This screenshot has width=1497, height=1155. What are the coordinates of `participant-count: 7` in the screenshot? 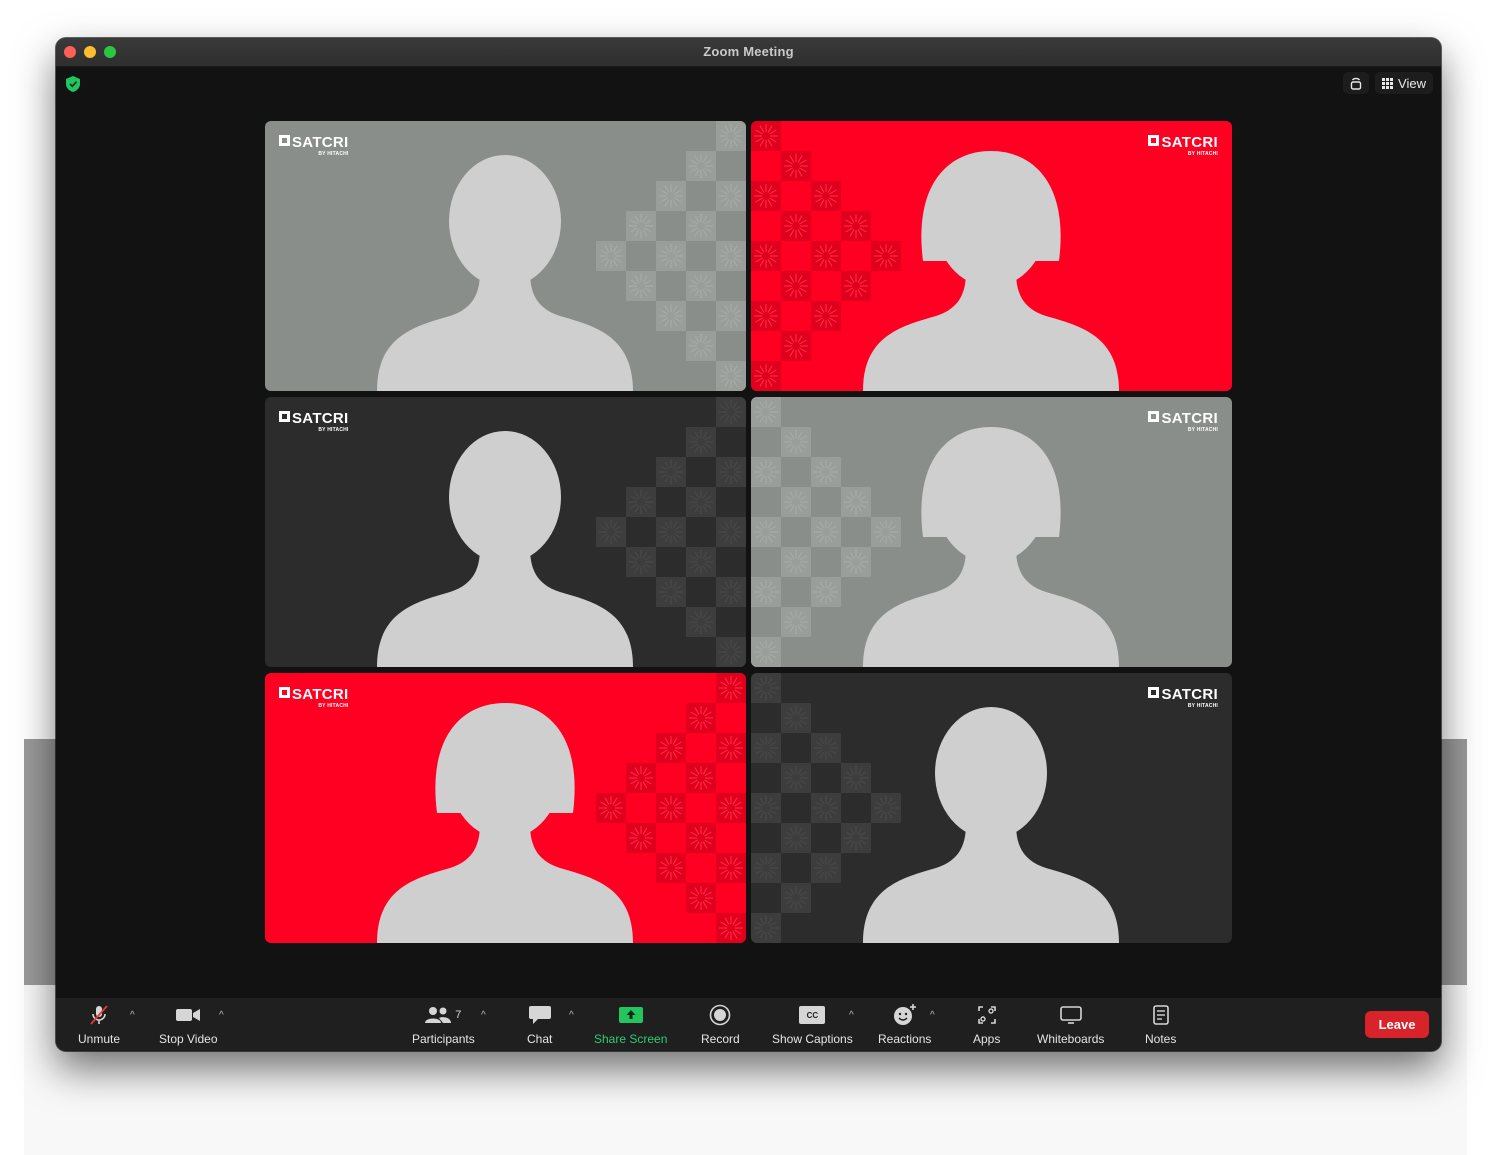 It's located at (458, 1015).